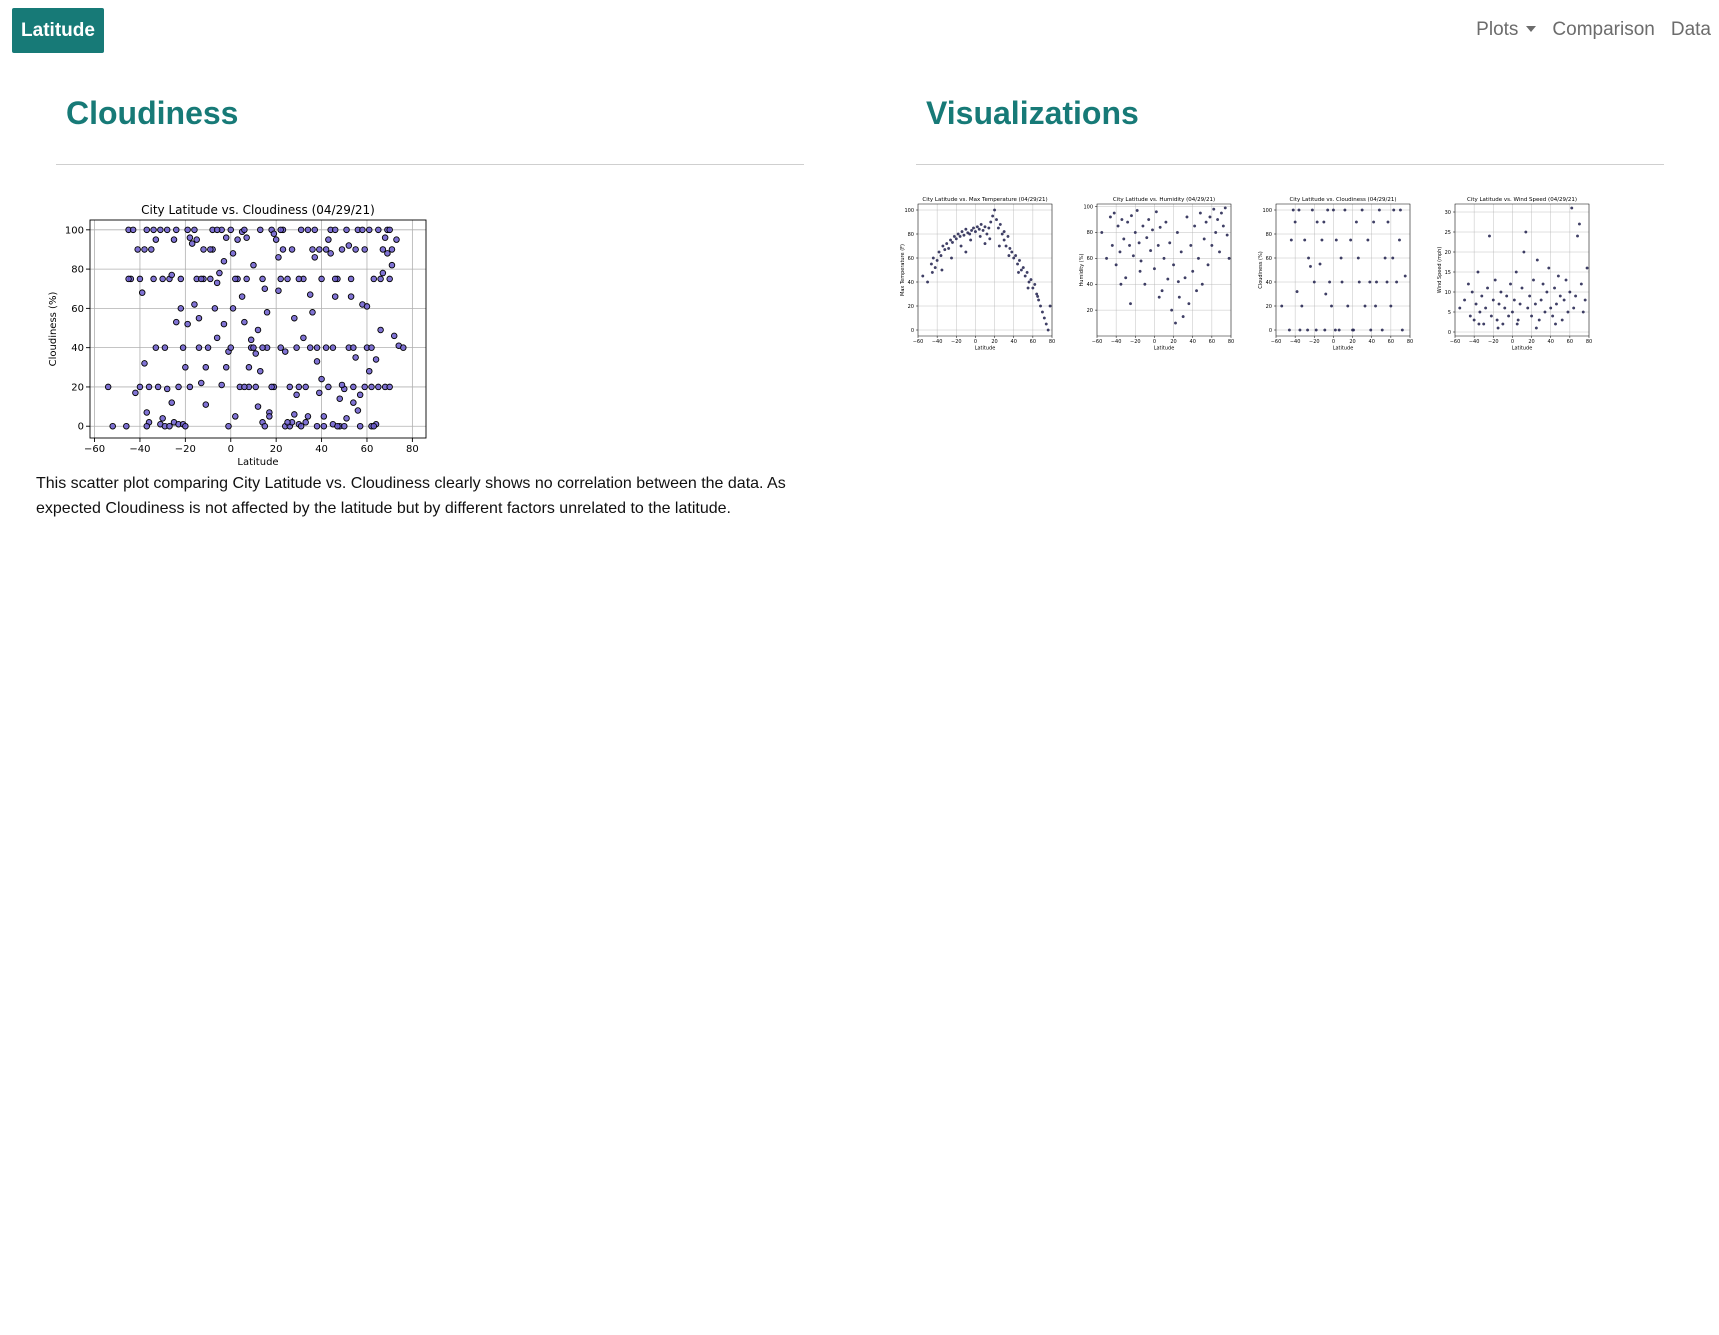 This screenshot has height=1335, width=1719. What do you see at coordinates (1522, 270) in the screenshot?
I see `plot-frame` at bounding box center [1522, 270].